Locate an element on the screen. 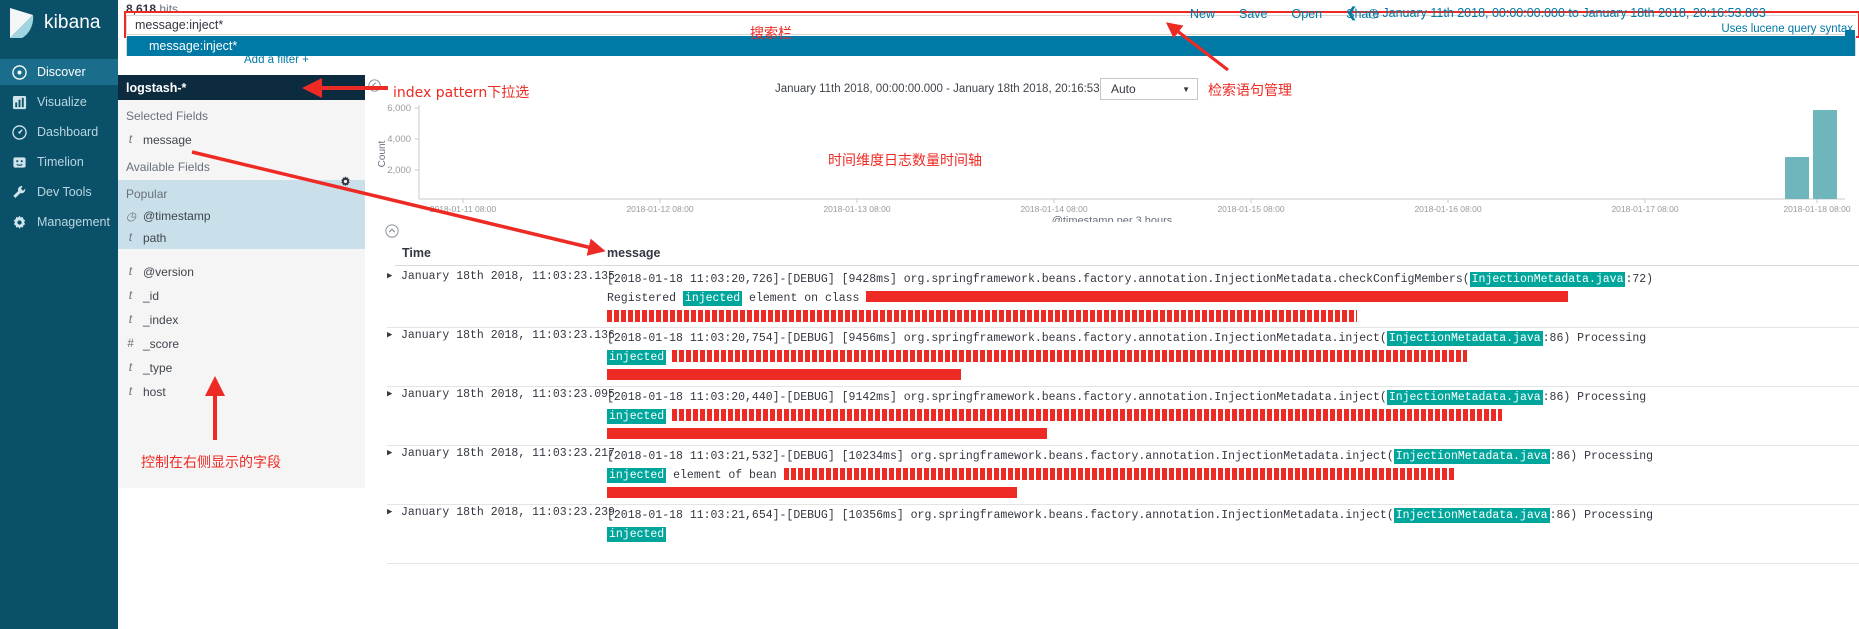 This screenshot has width=1859, height=629. compass-icon is located at coordinates (19, 72).